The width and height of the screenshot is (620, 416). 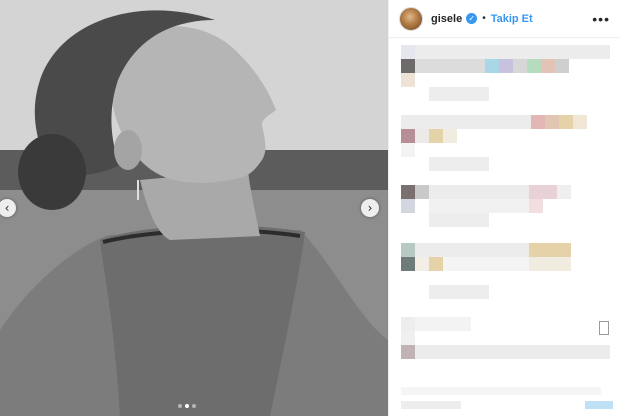 What do you see at coordinates (512, 19) in the screenshot?
I see `follow-button: Takip Et` at bounding box center [512, 19].